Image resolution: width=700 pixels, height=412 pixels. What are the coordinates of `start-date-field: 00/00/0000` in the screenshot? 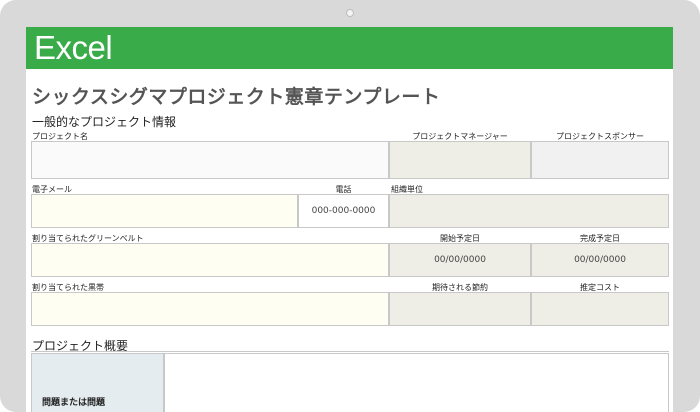 It's located at (460, 260).